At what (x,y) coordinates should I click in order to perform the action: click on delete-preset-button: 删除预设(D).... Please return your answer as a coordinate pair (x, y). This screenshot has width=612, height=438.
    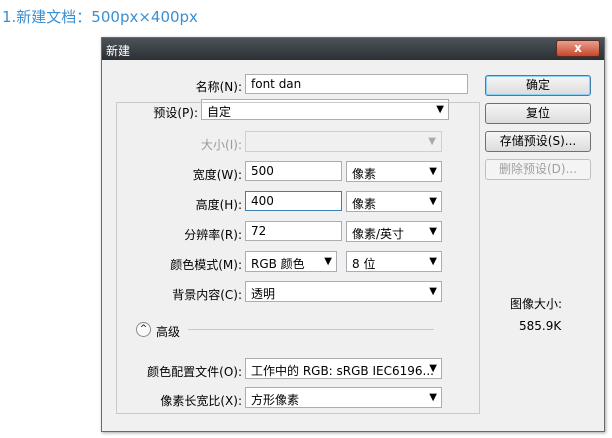
    Looking at the image, I should click on (538, 169).